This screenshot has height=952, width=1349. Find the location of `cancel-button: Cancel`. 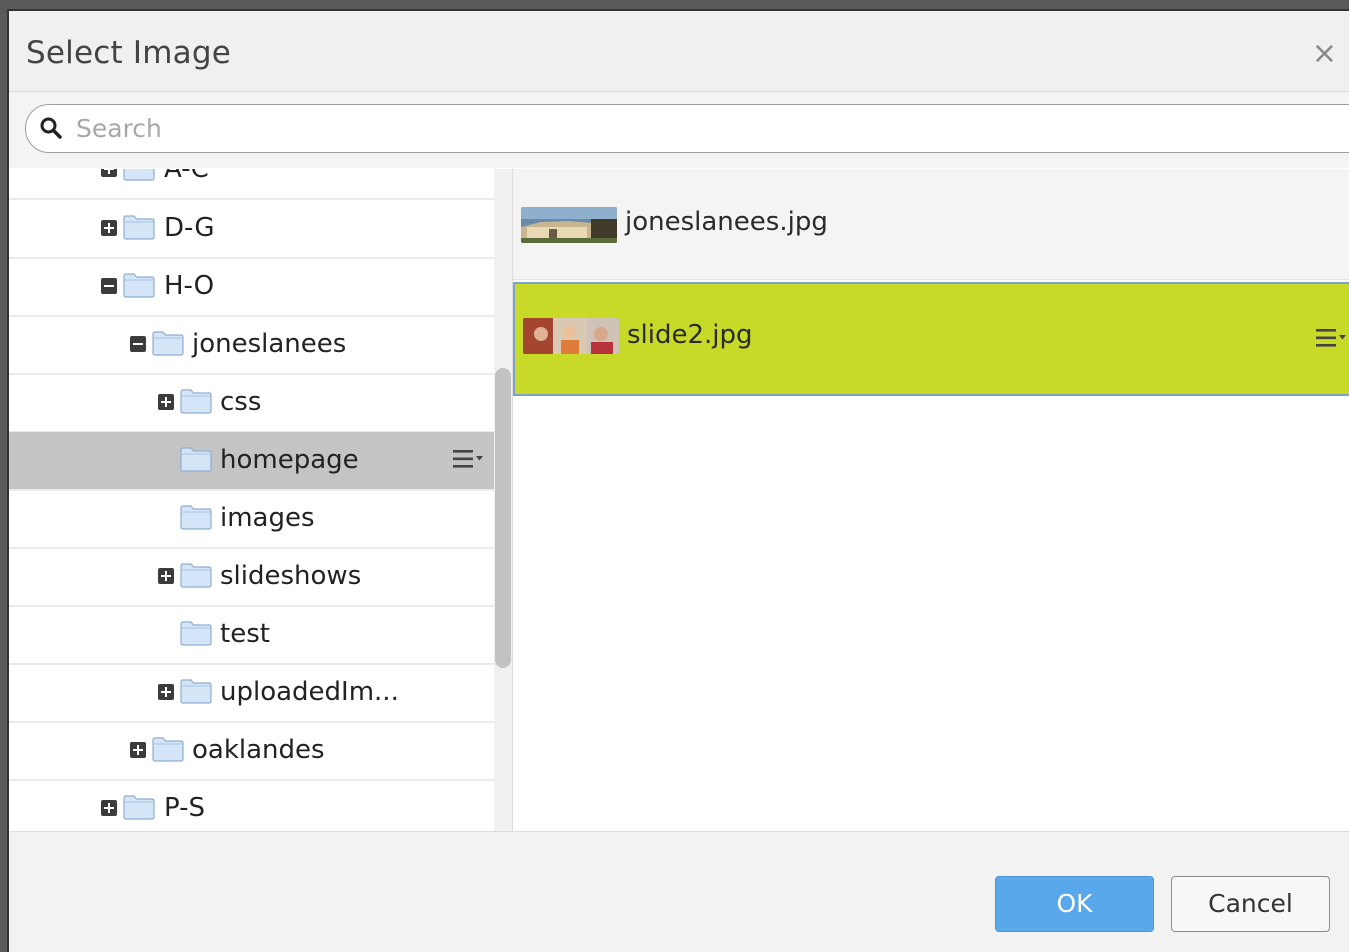

cancel-button: Cancel is located at coordinates (1250, 904).